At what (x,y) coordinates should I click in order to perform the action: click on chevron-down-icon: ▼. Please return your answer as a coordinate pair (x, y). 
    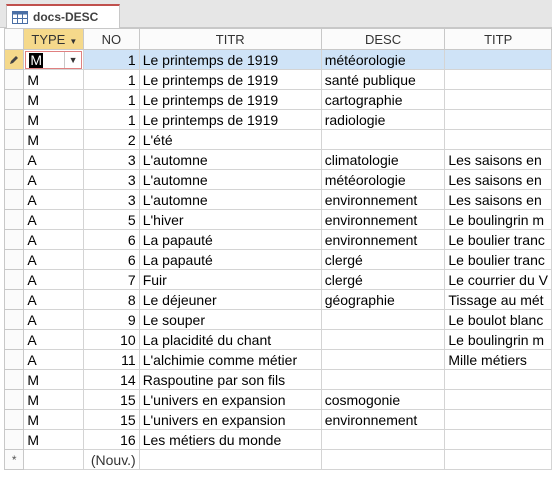
    Looking at the image, I should click on (72, 59).